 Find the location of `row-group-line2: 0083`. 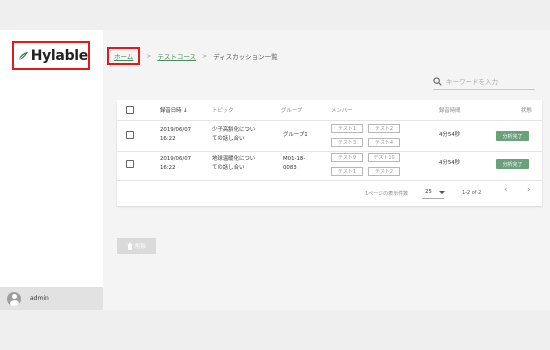

row-group-line2: 0083 is located at coordinates (290, 168).